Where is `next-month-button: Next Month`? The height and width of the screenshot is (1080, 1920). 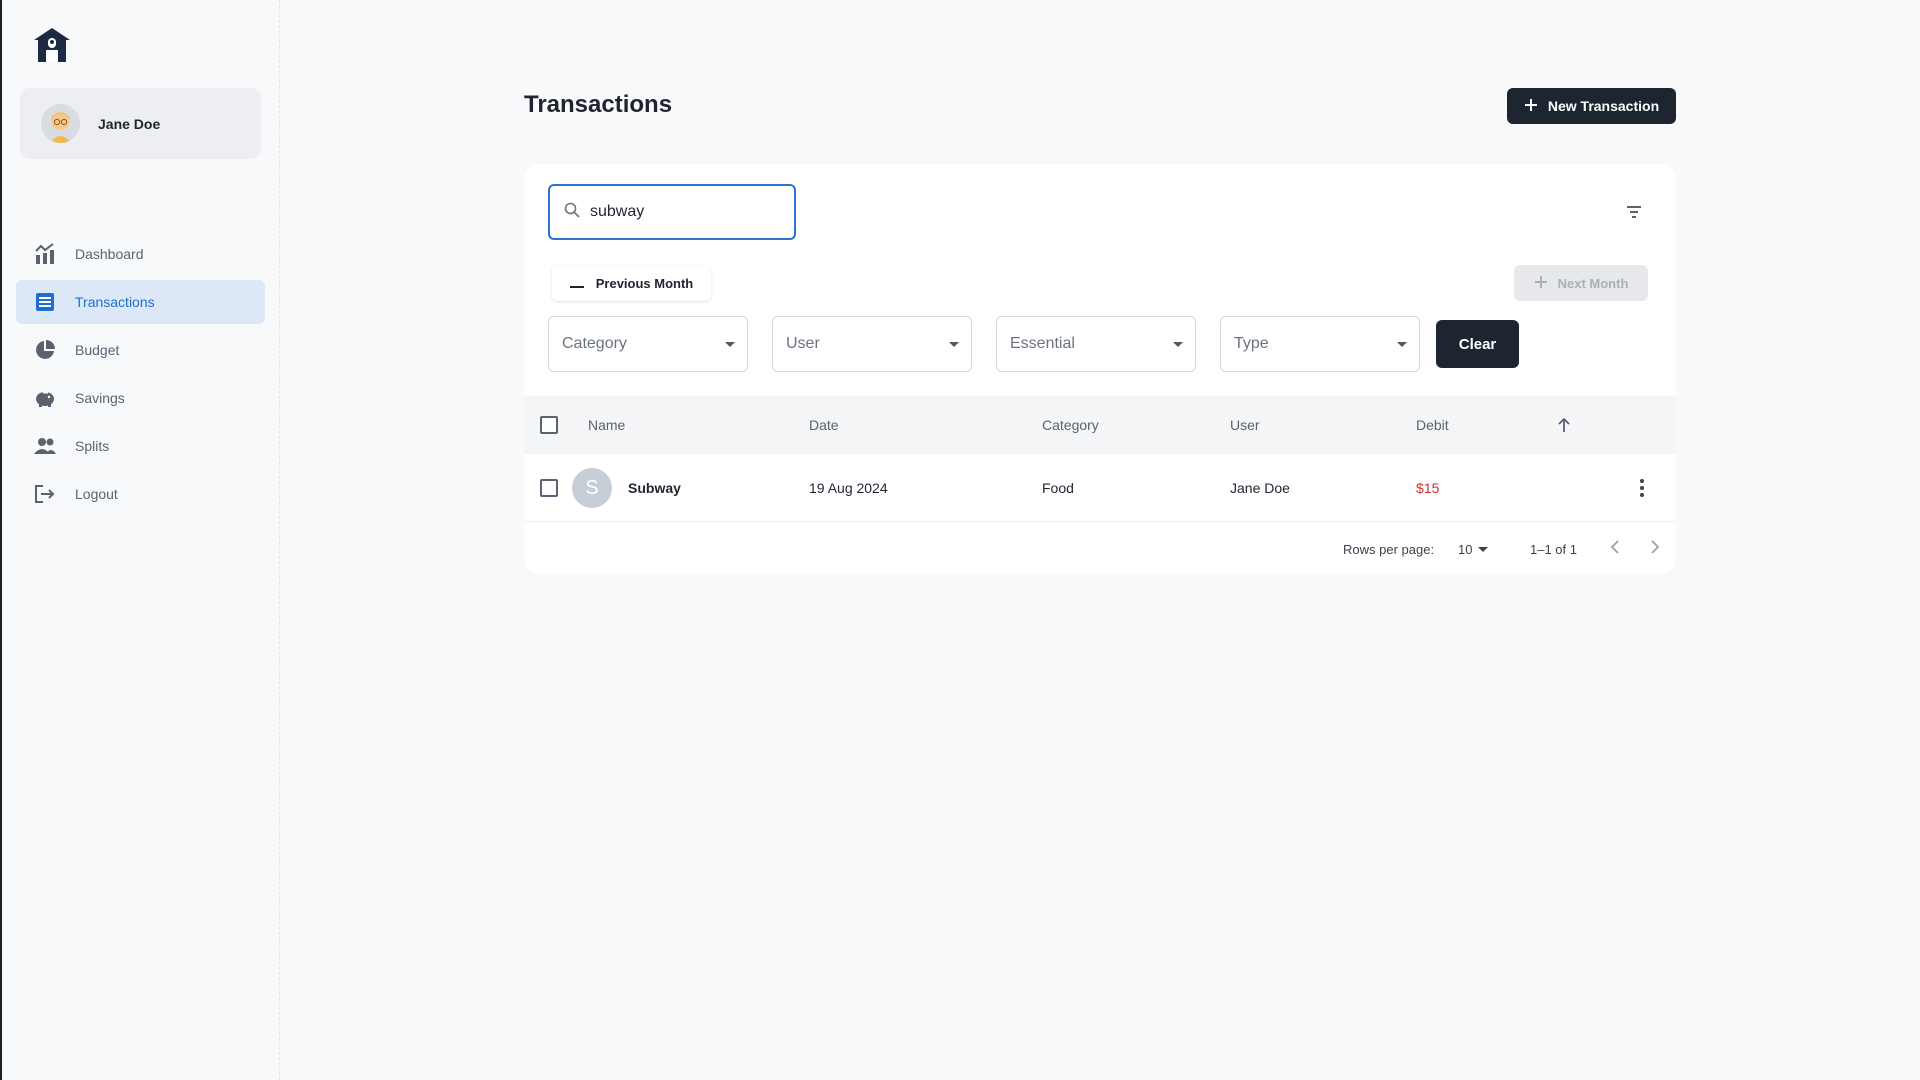 next-month-button: Next Month is located at coordinates (1581, 283).